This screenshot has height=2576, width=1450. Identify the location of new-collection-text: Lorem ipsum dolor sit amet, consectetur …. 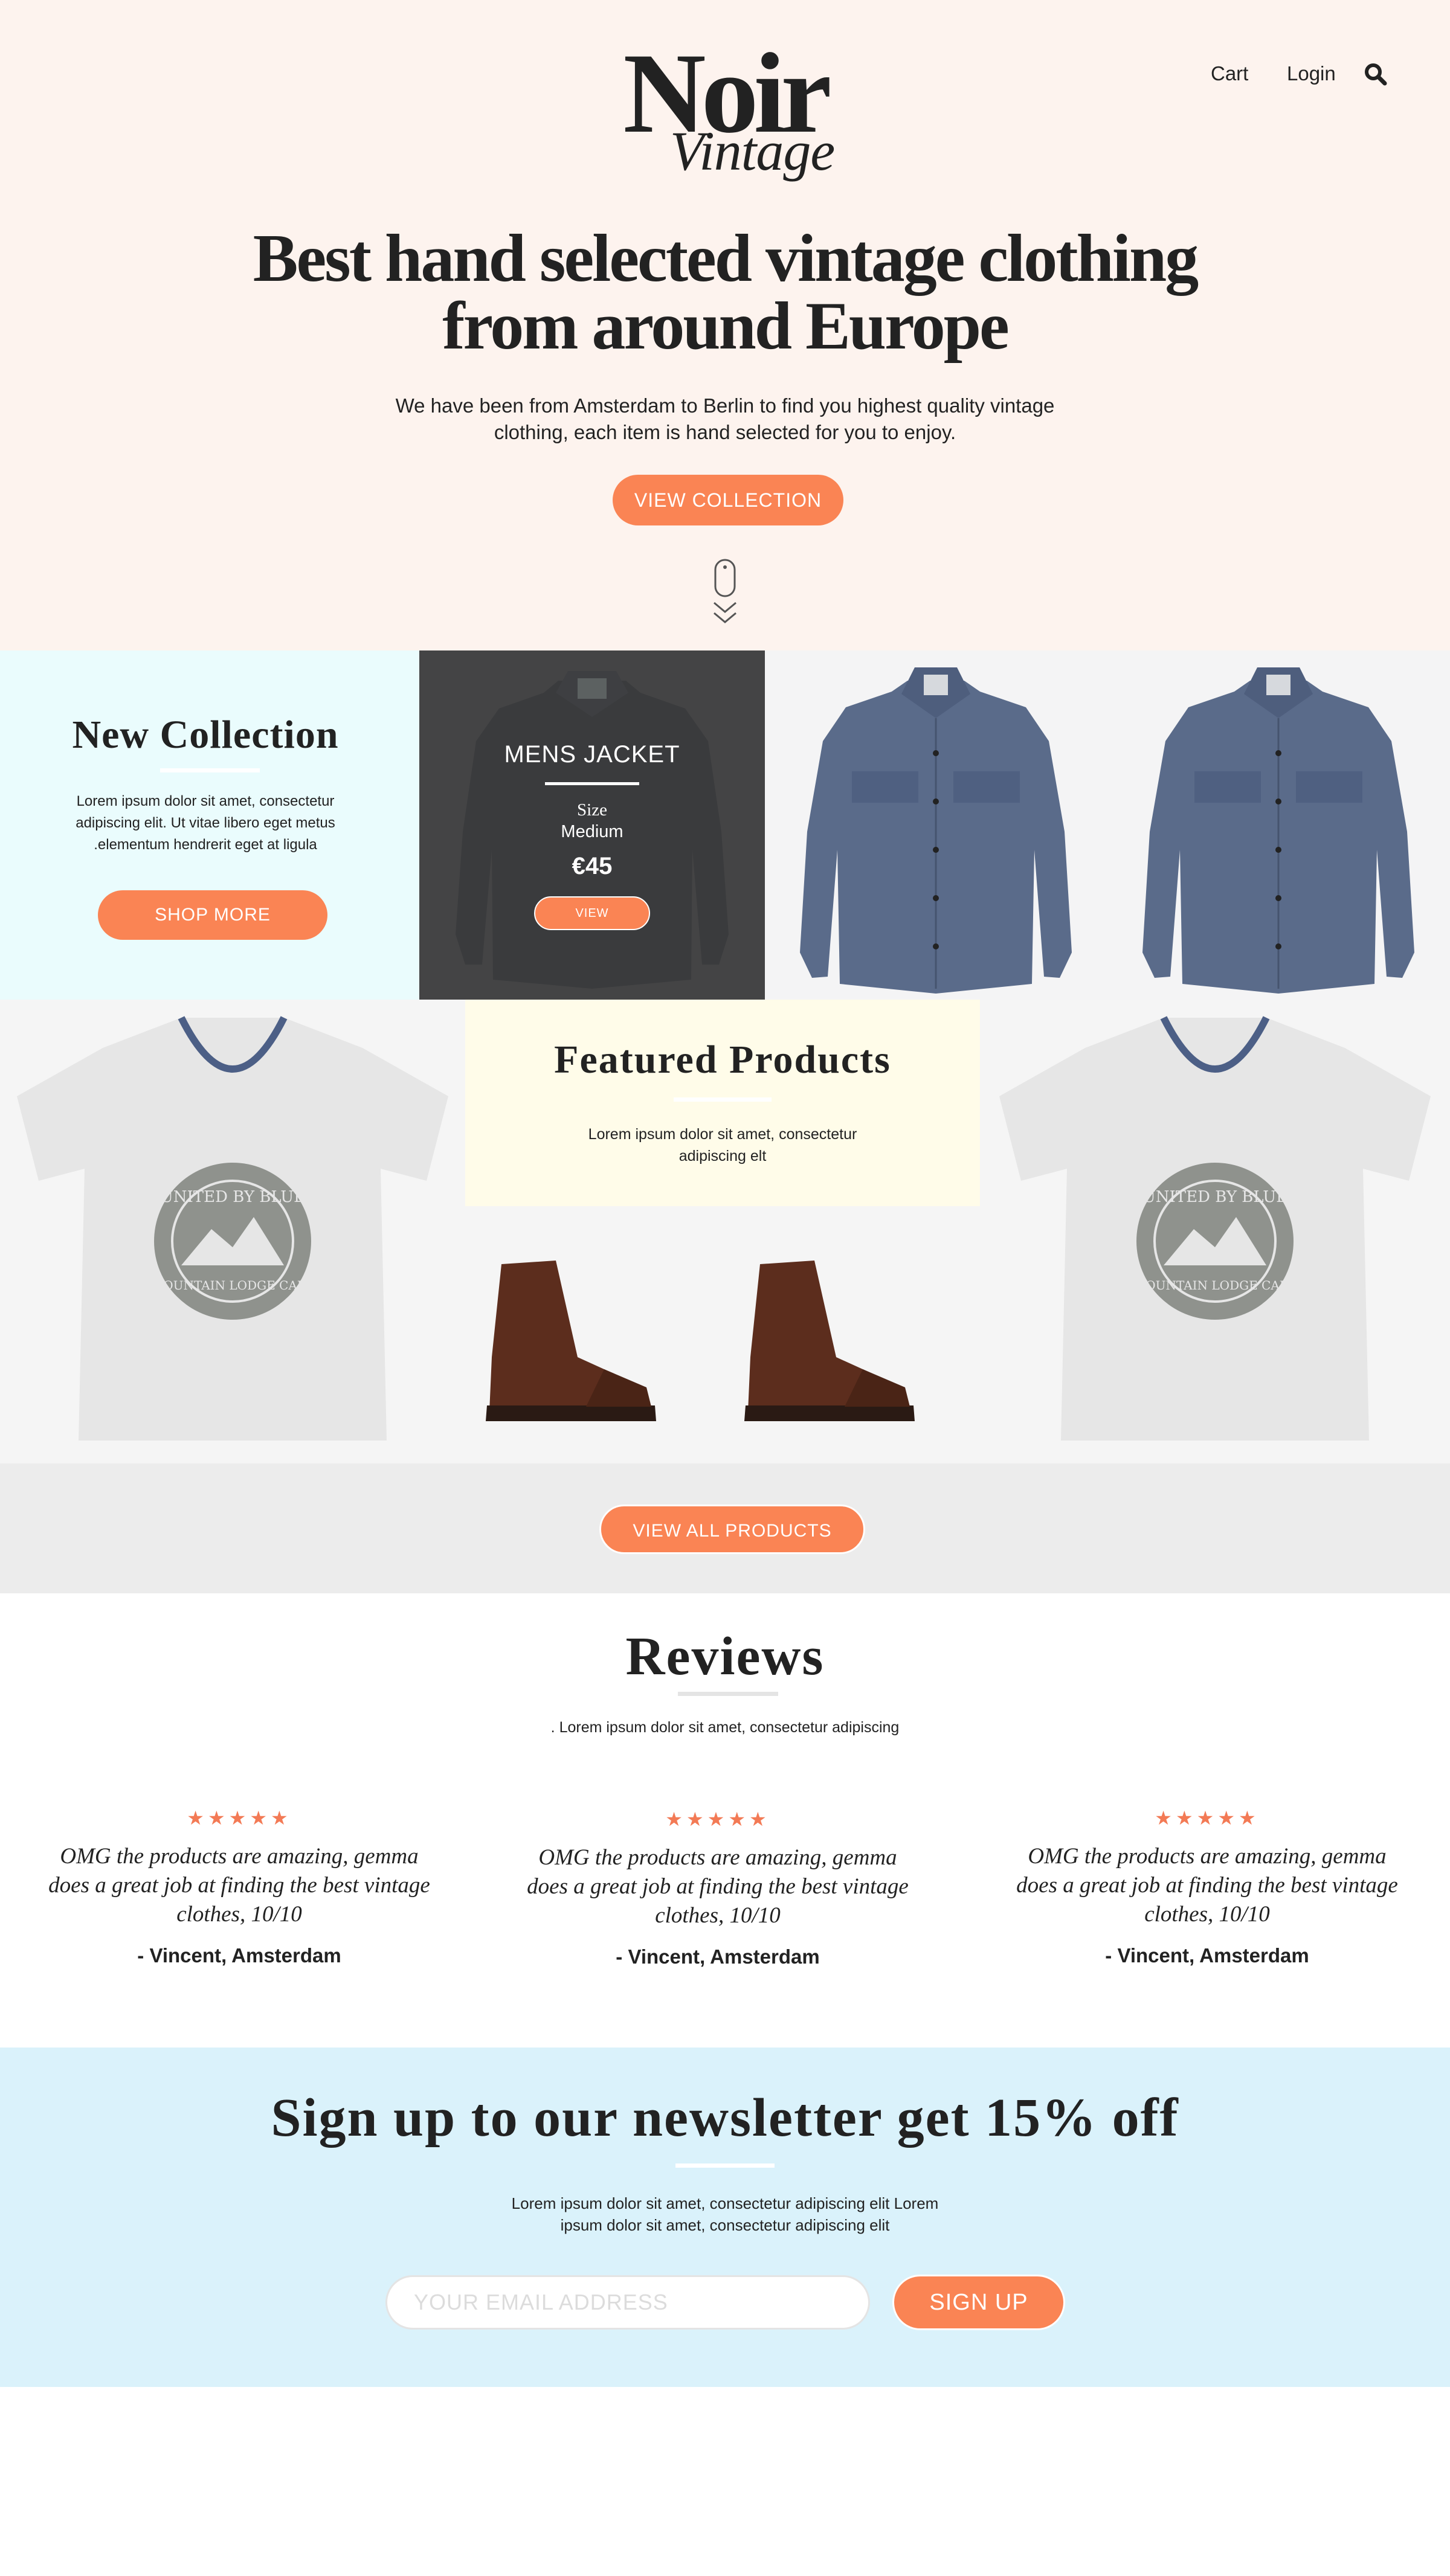
(205, 823).